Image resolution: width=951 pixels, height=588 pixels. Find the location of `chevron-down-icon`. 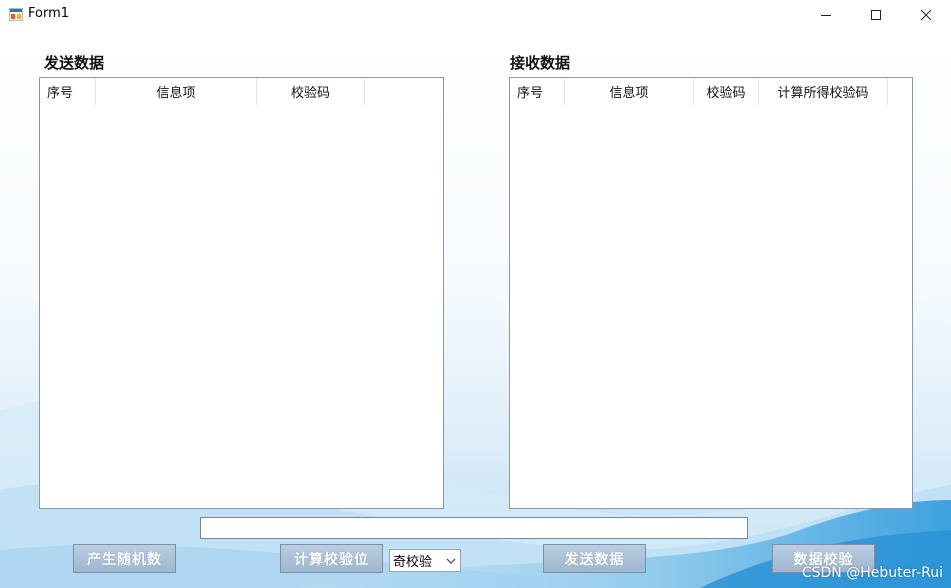

chevron-down-icon is located at coordinates (451, 561).